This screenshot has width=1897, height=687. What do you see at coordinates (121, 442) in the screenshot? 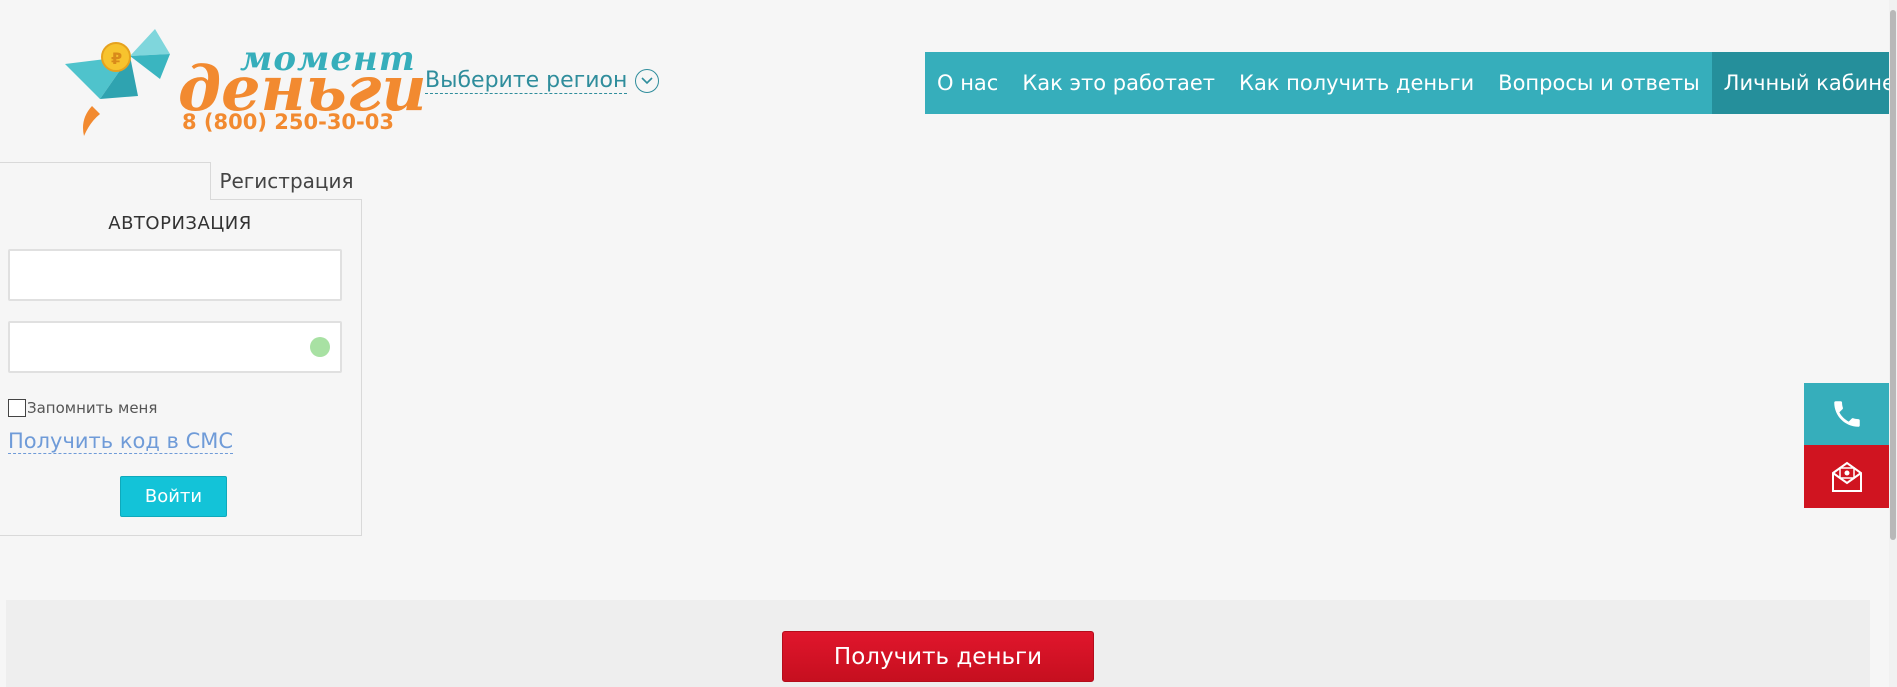
I see `get-sms-code-link: Получить код в СМС` at bounding box center [121, 442].